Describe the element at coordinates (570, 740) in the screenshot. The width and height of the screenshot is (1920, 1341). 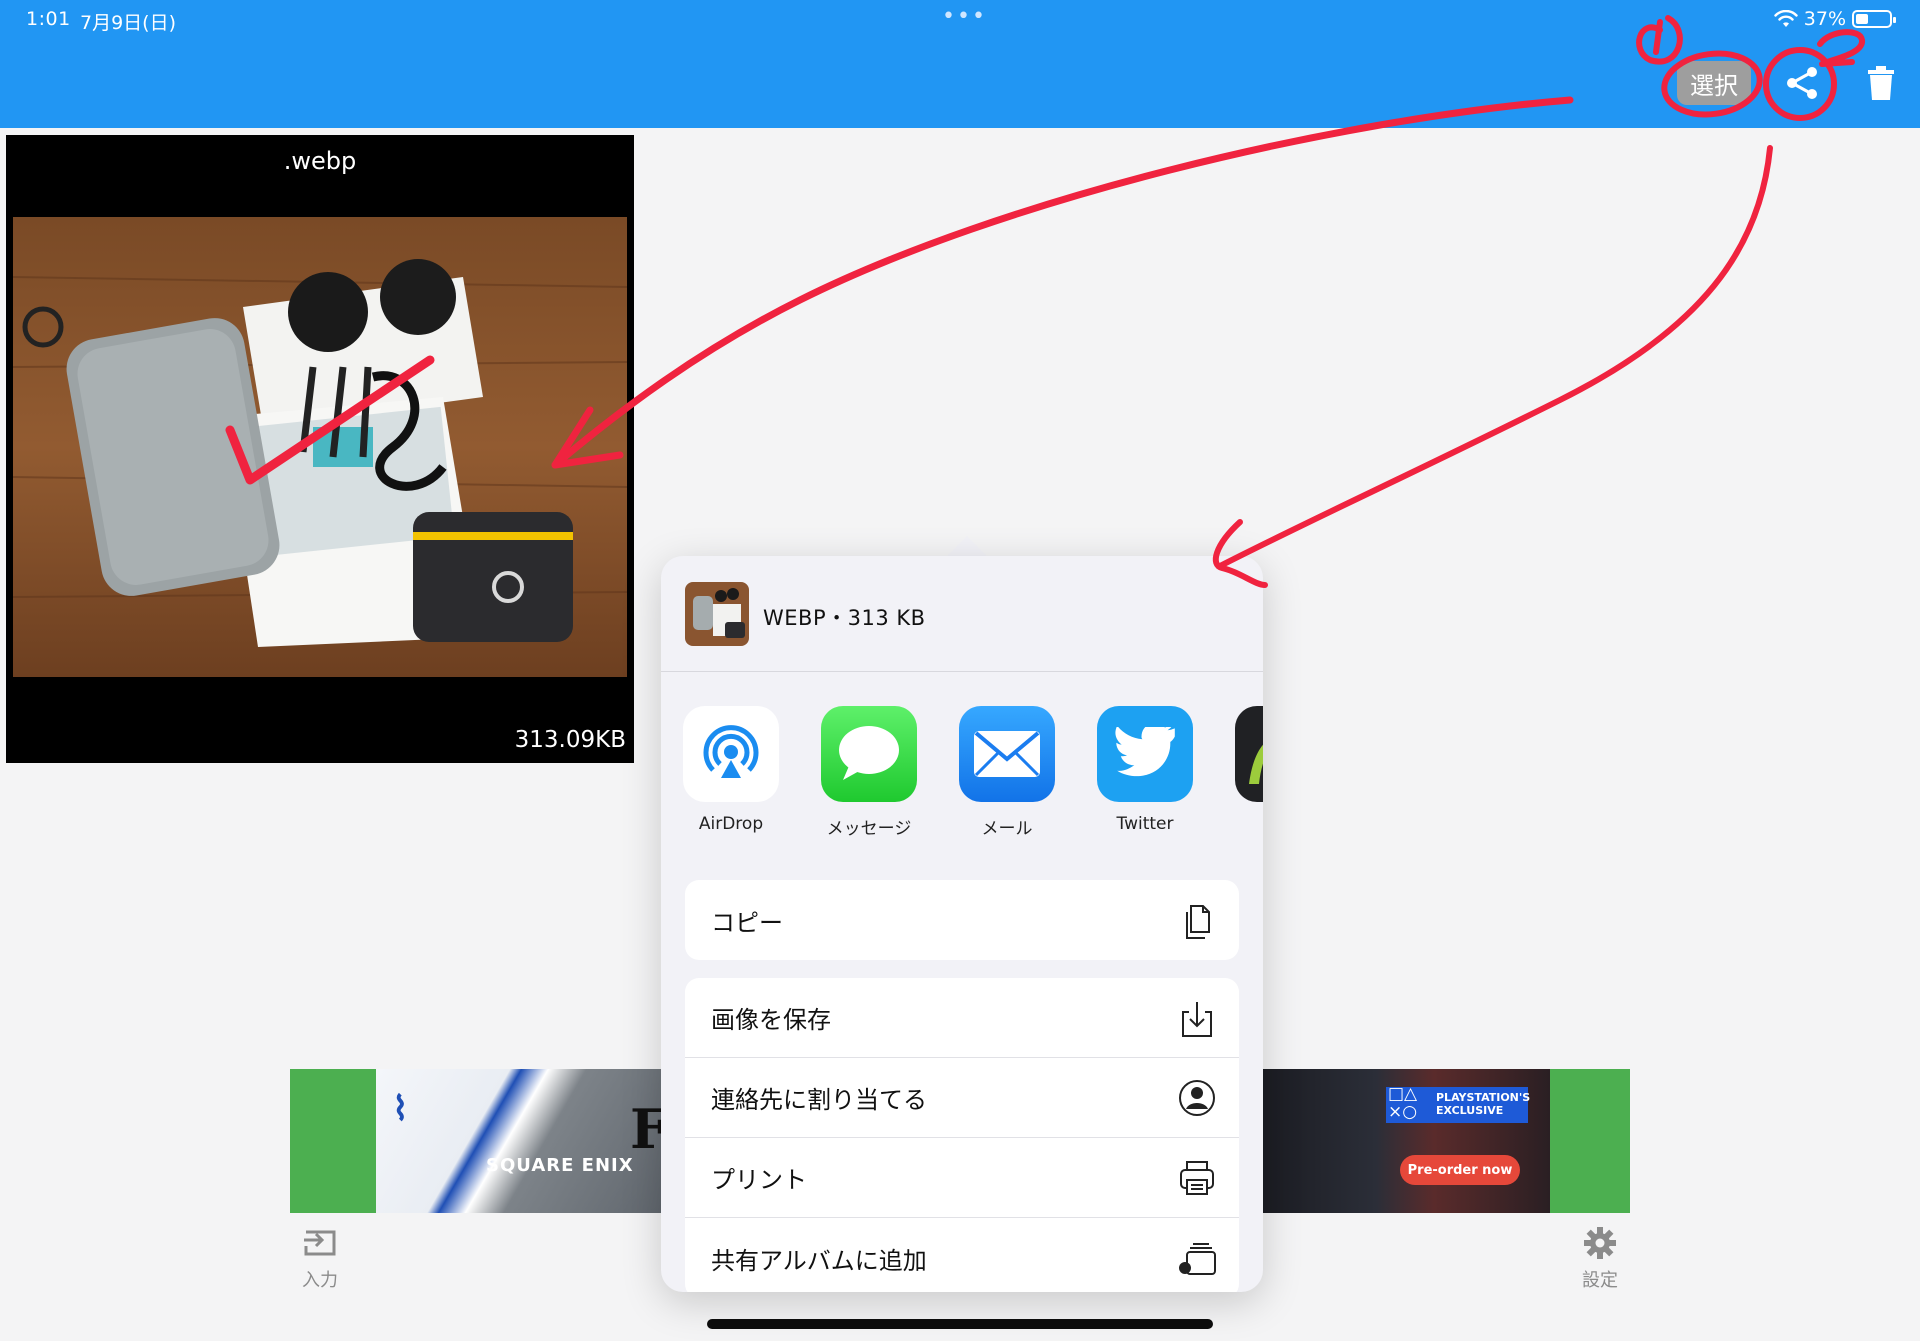
I see `image-file-size: 313.09KB` at that location.